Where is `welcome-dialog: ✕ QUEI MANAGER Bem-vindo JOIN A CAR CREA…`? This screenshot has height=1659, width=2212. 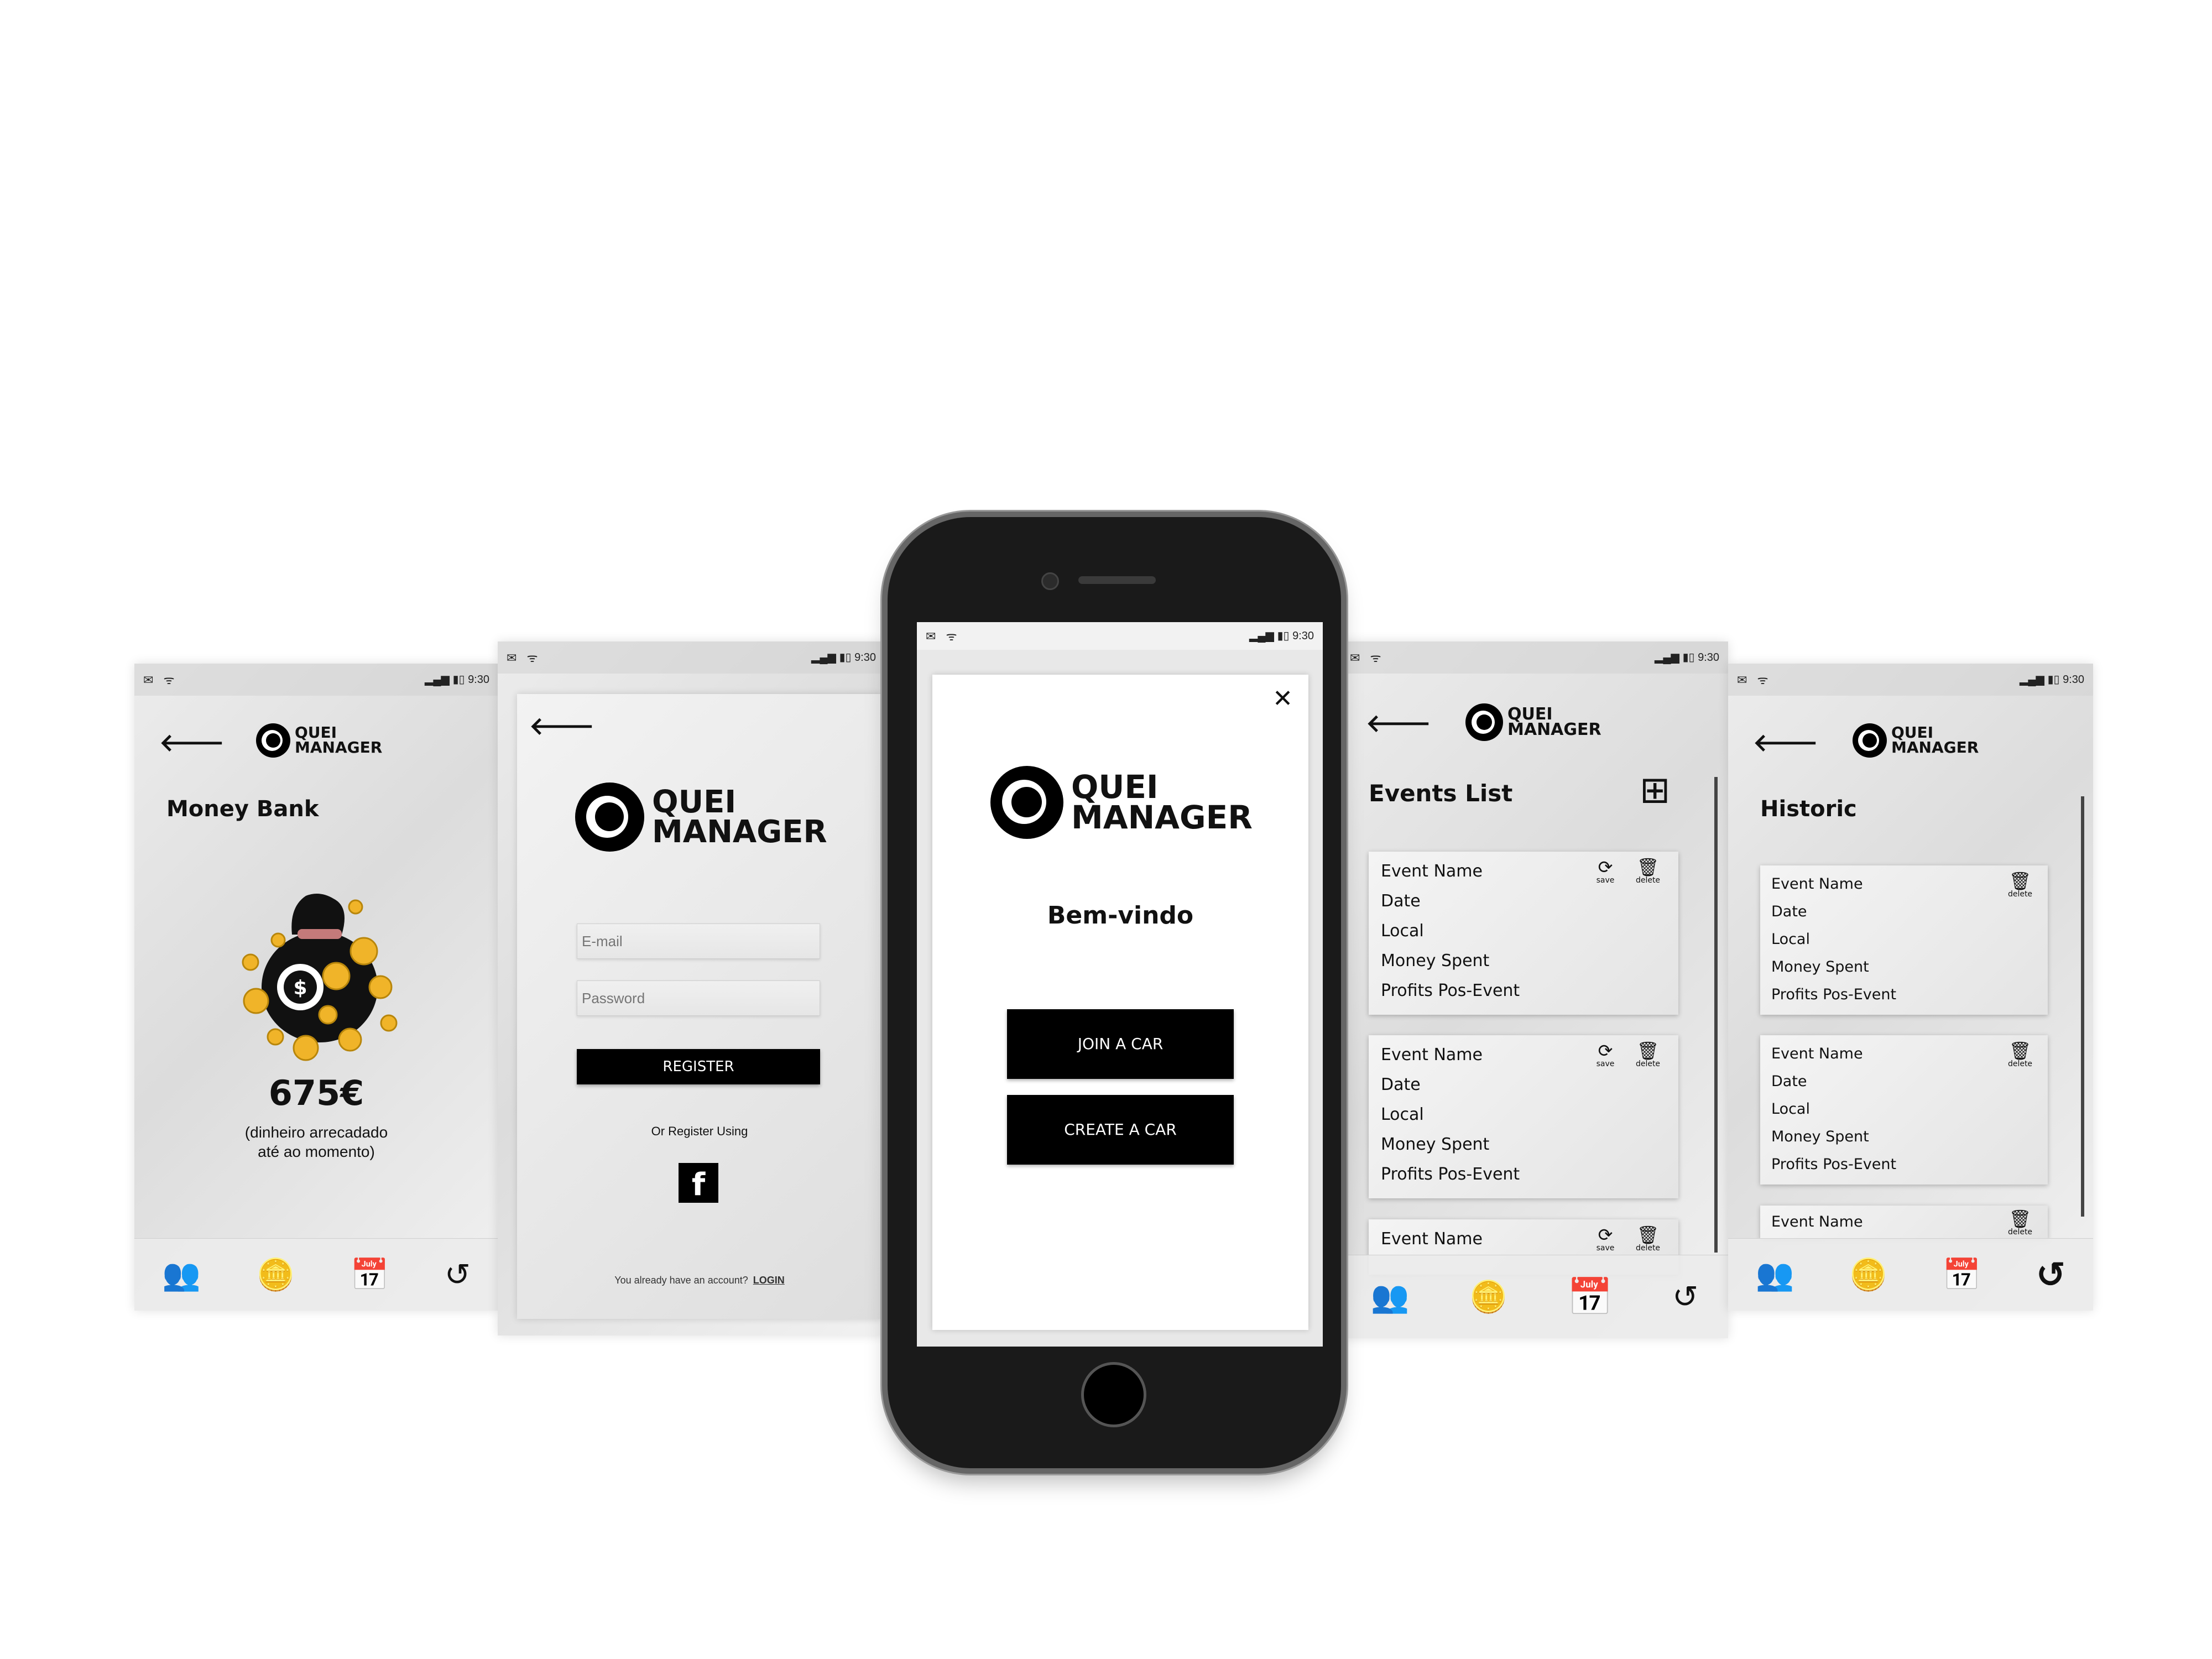 welcome-dialog: ✕ QUEI MANAGER Bem-vindo JOIN A CAR CREA… is located at coordinates (1120, 1003).